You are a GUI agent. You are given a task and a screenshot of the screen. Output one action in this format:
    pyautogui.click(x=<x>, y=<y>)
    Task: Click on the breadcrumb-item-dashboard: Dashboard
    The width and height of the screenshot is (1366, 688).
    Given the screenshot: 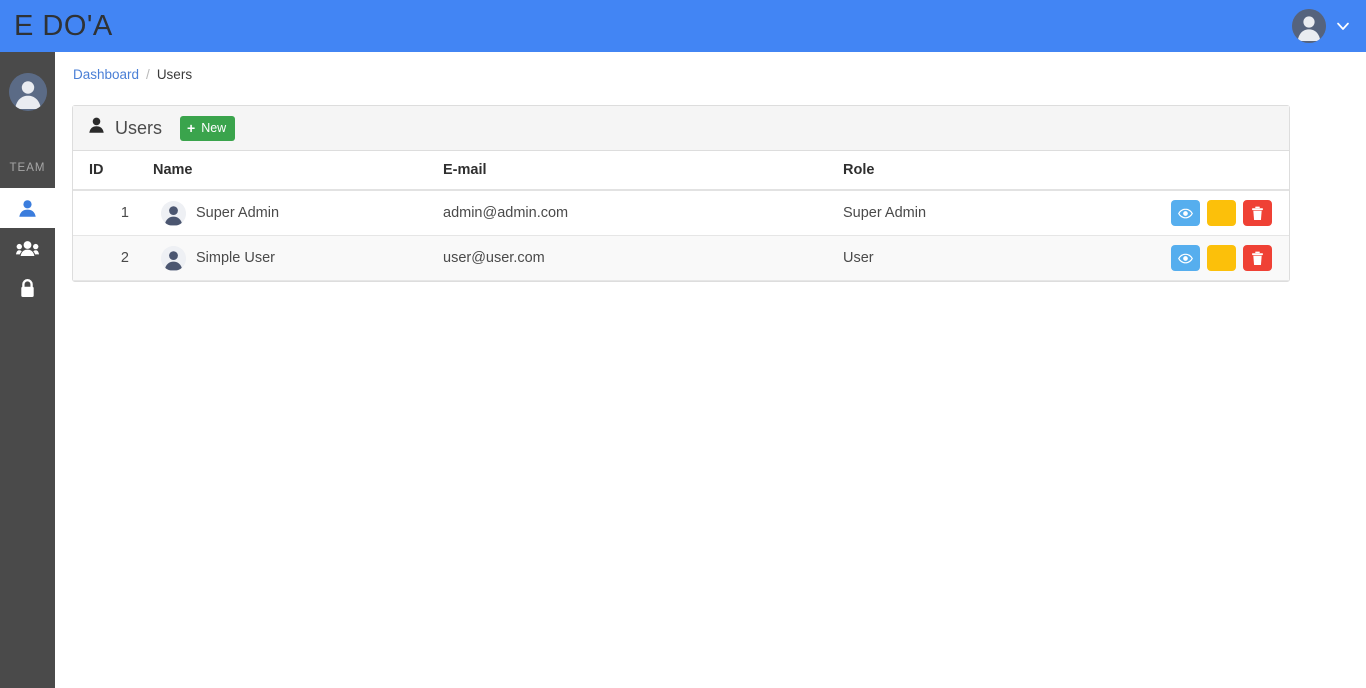 What is the action you would take?
    pyautogui.click(x=106, y=75)
    